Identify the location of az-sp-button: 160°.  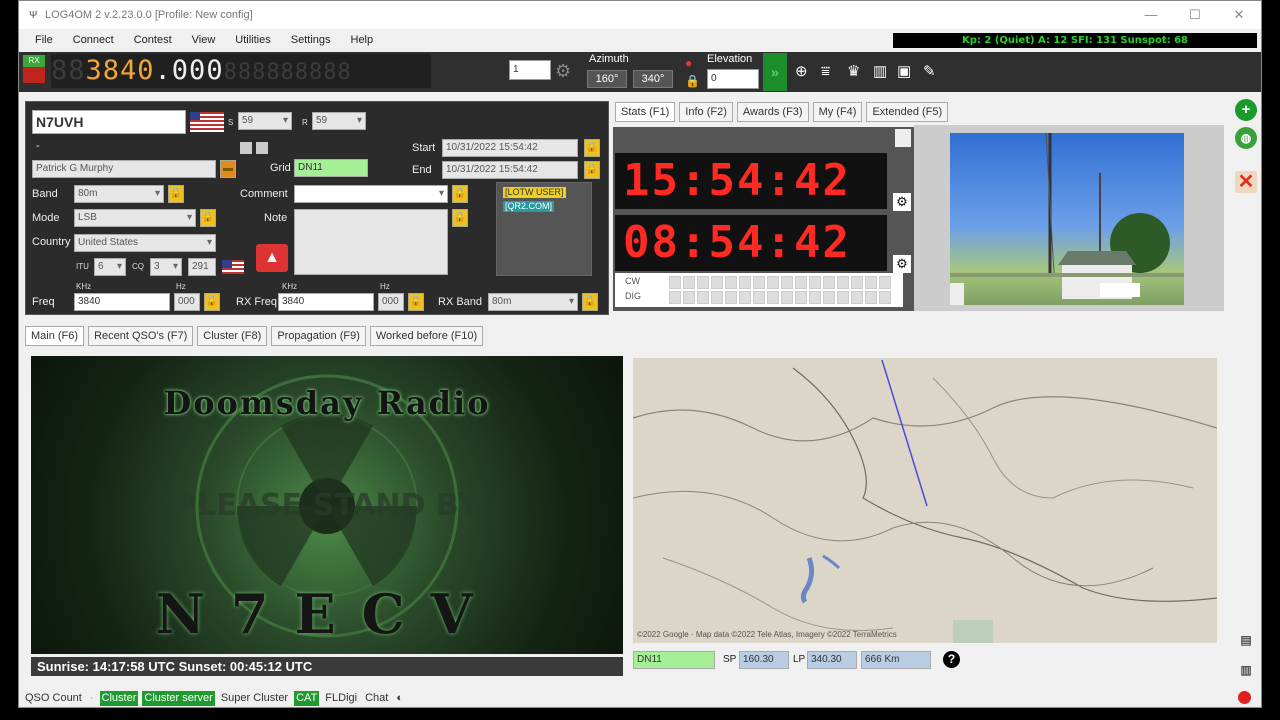
(607, 79).